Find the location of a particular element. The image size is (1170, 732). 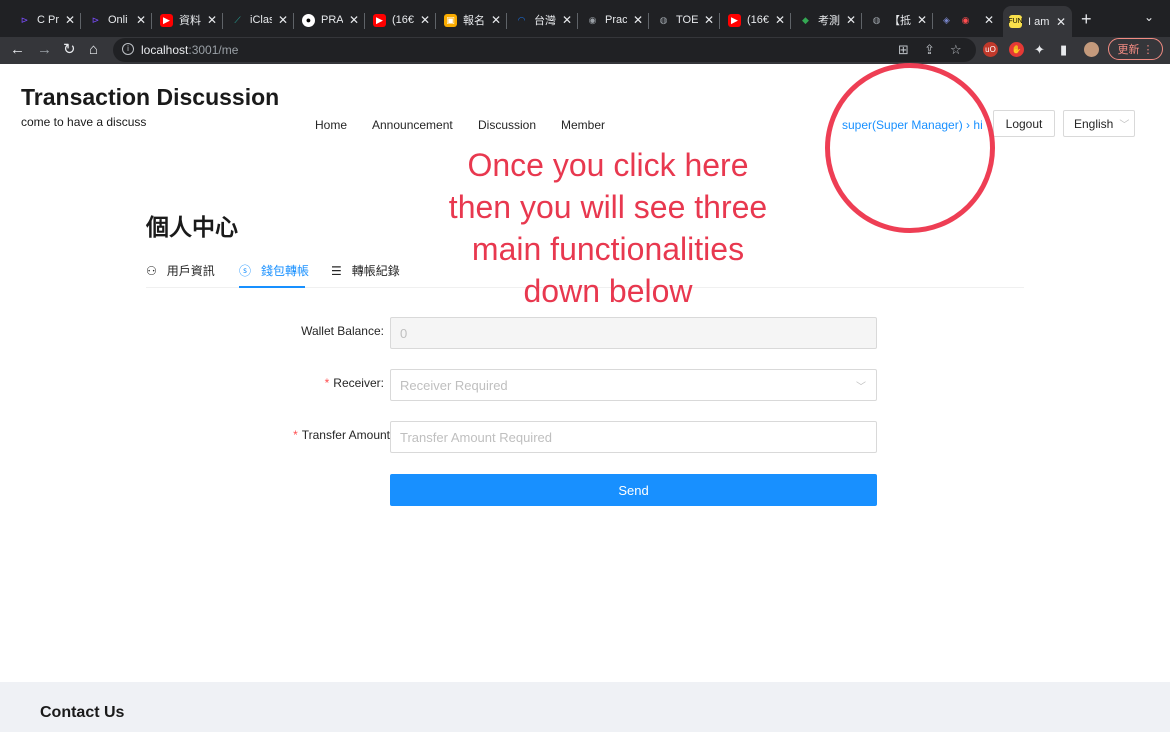

reload-icon: ↻ is located at coordinates (69, 50).